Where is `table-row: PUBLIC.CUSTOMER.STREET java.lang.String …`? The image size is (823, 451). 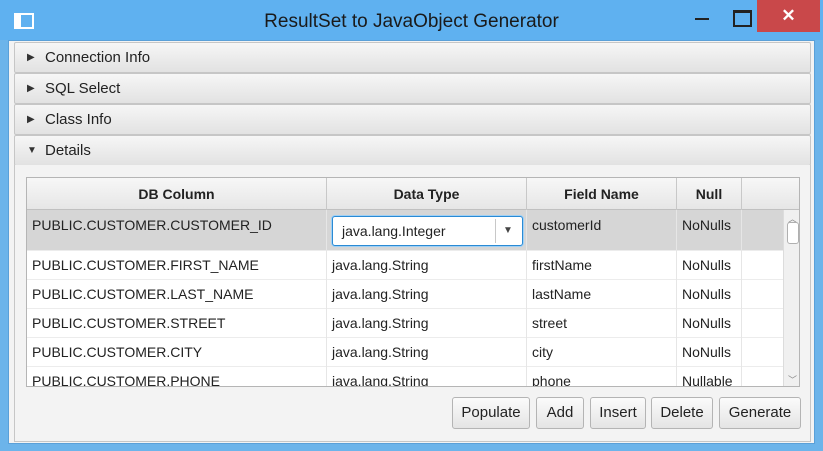 table-row: PUBLIC.CUSTOMER.STREET java.lang.String … is located at coordinates (405, 323).